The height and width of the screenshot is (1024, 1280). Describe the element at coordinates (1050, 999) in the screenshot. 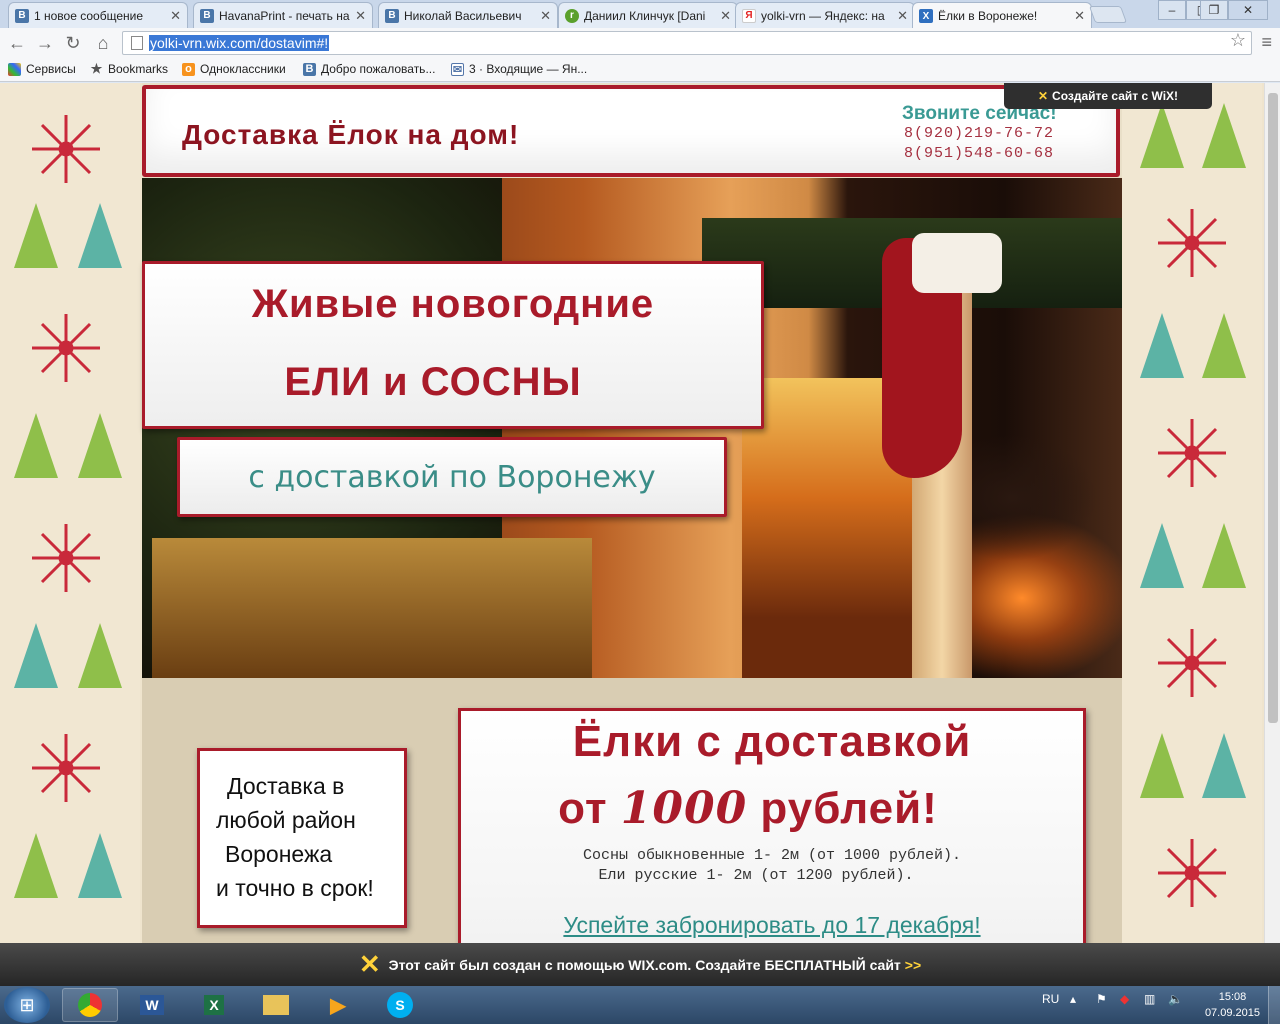

I see `language-indicator: RU` at that location.